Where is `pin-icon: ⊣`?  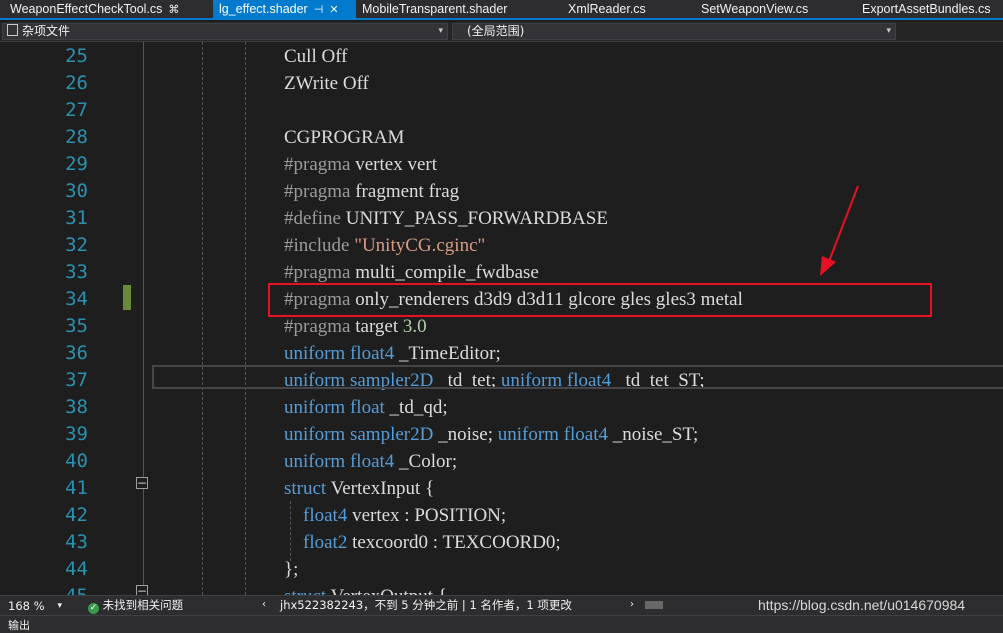
pin-icon: ⊣ is located at coordinates (319, 9).